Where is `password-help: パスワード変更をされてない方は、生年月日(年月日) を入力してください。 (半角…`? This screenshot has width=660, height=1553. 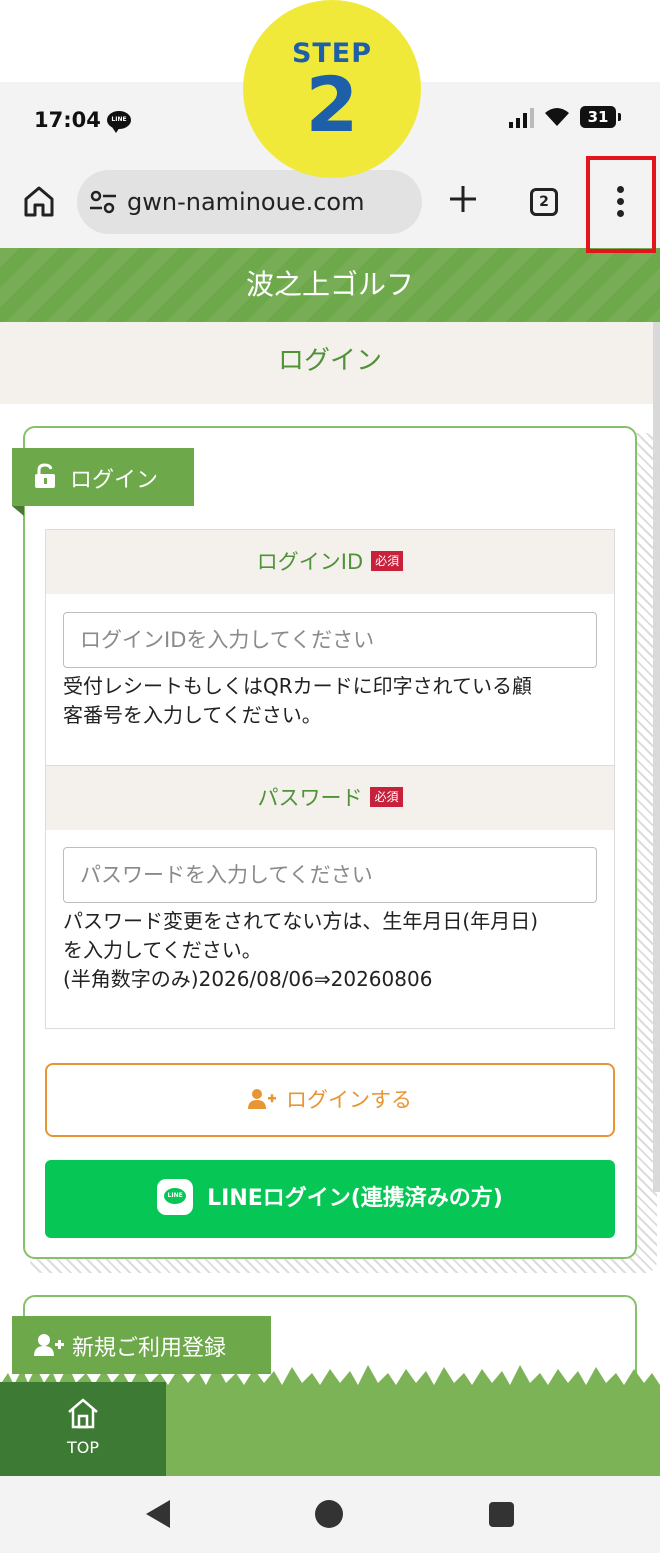 password-help: パスワード変更をされてない方は、生年月日(年月日) を入力してください。 (半角… is located at coordinates (333, 950).